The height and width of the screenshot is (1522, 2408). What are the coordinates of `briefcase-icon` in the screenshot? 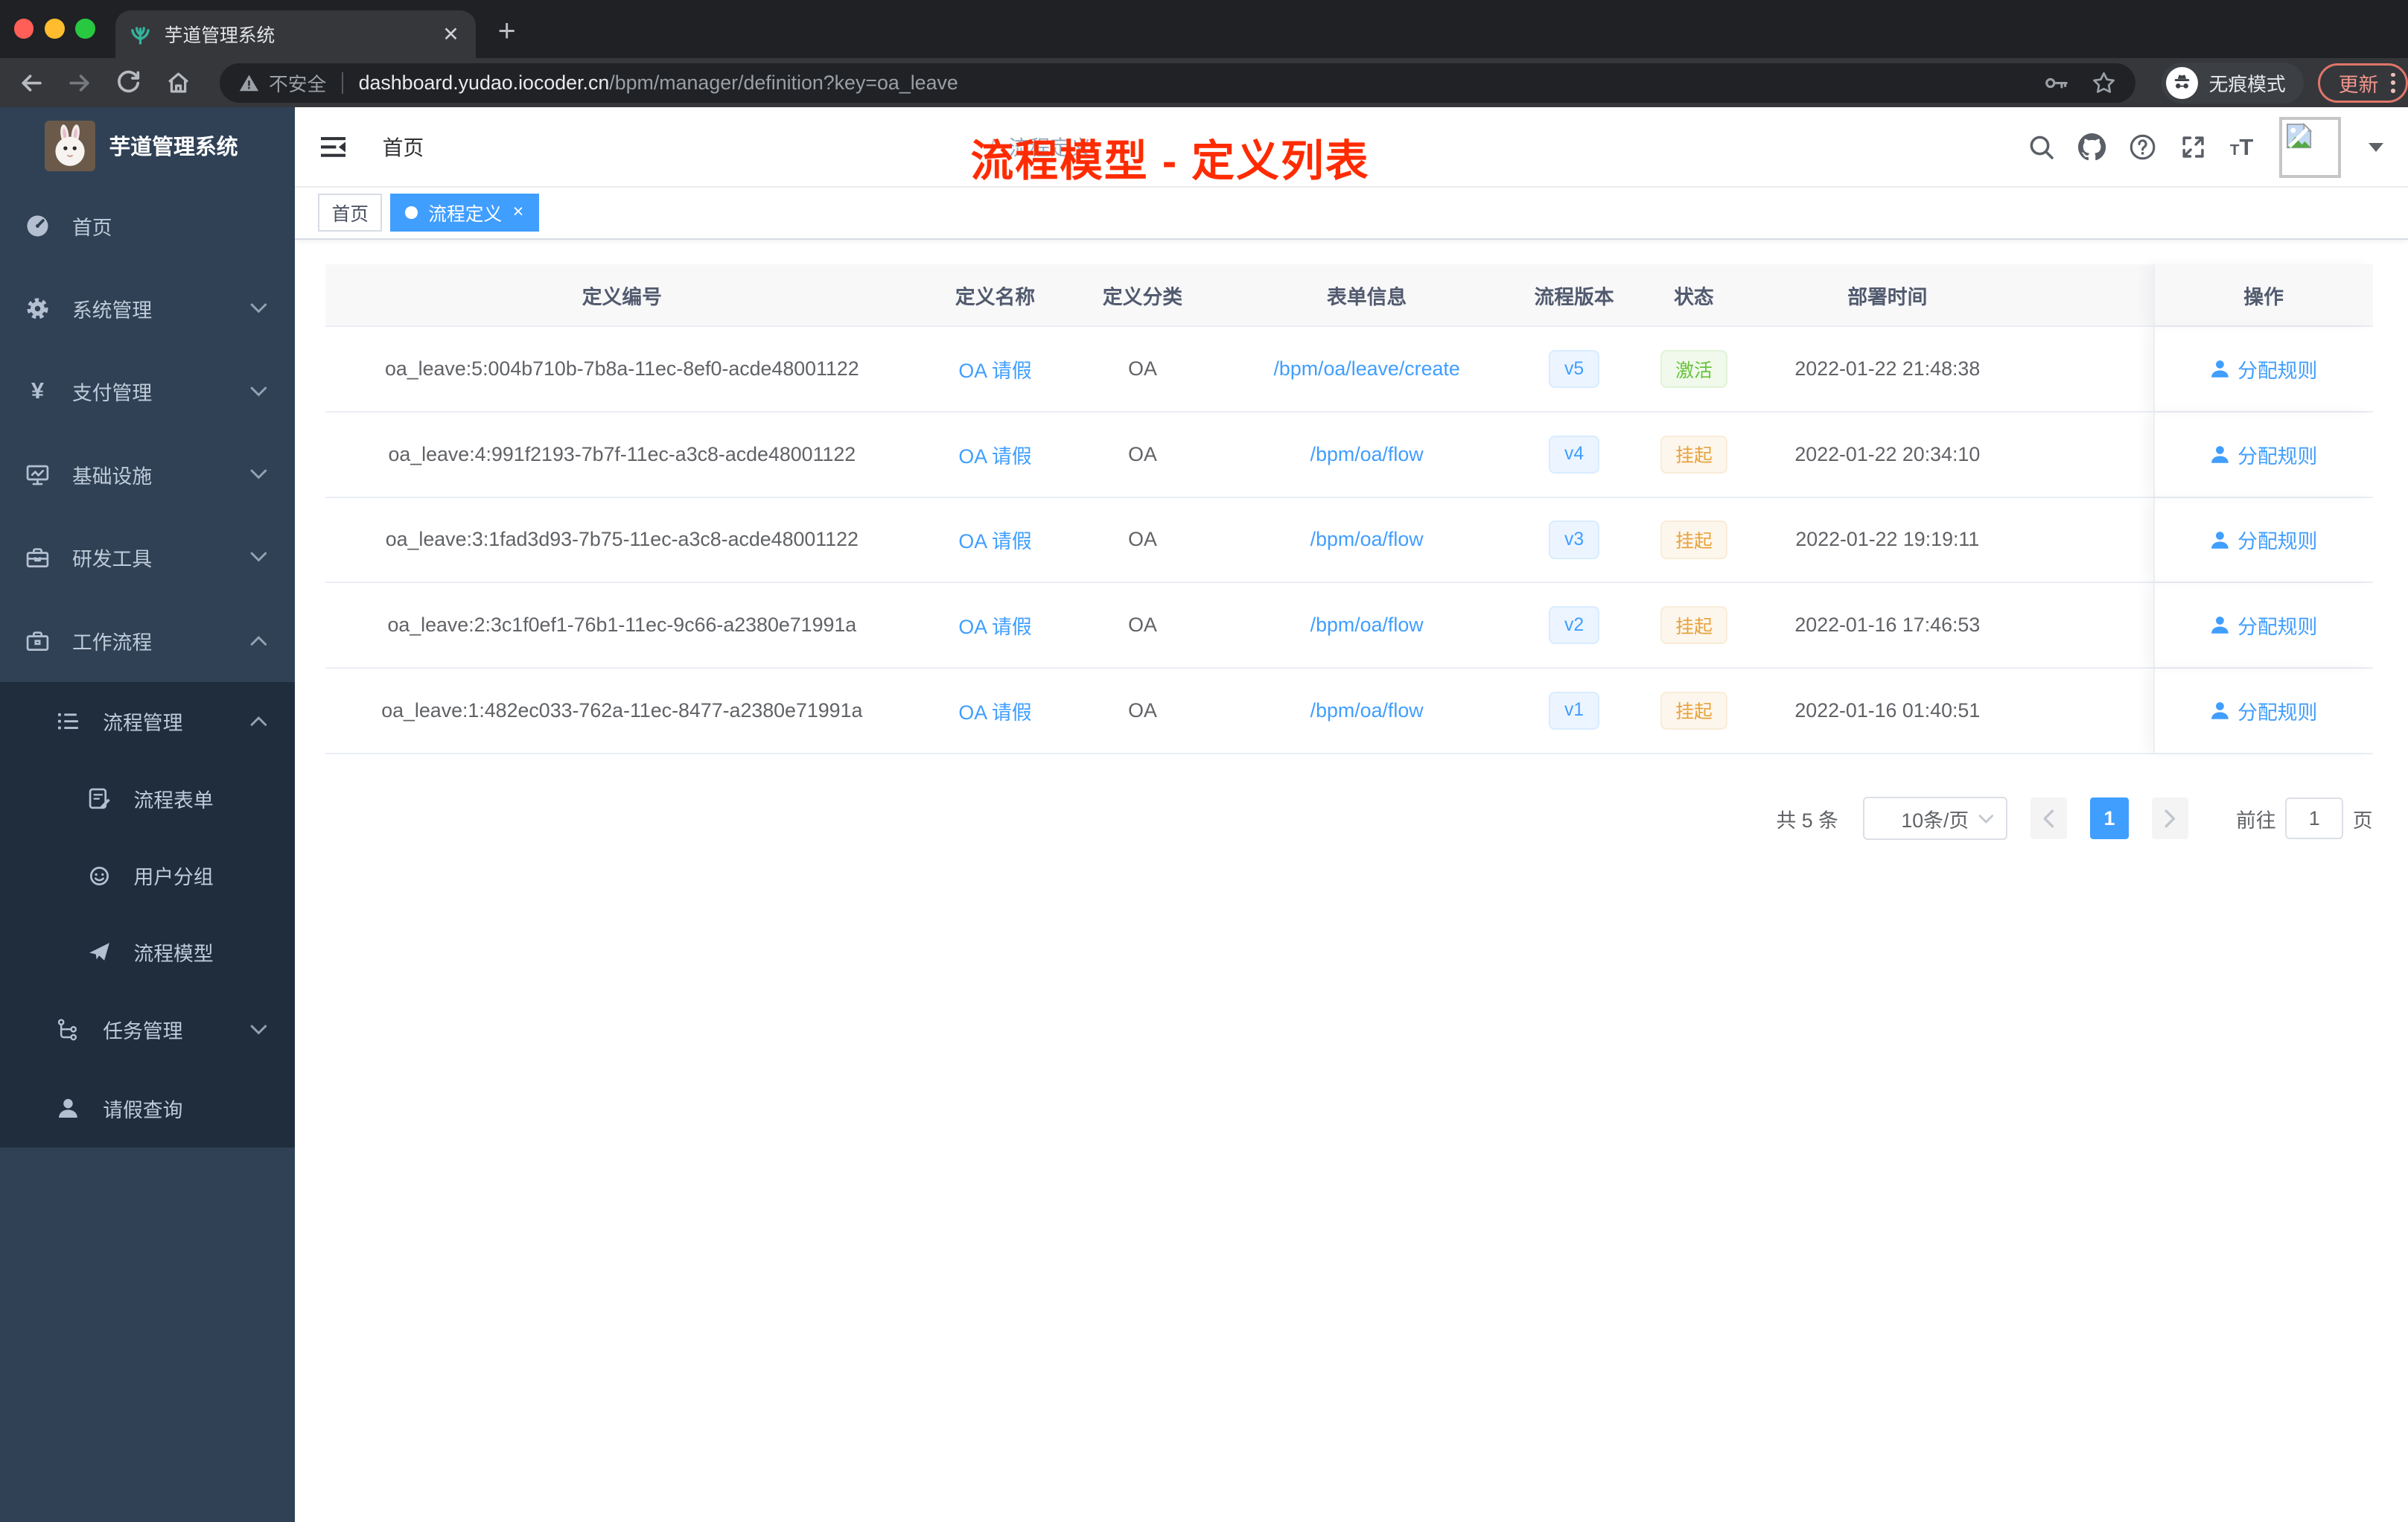 It's located at (37, 641).